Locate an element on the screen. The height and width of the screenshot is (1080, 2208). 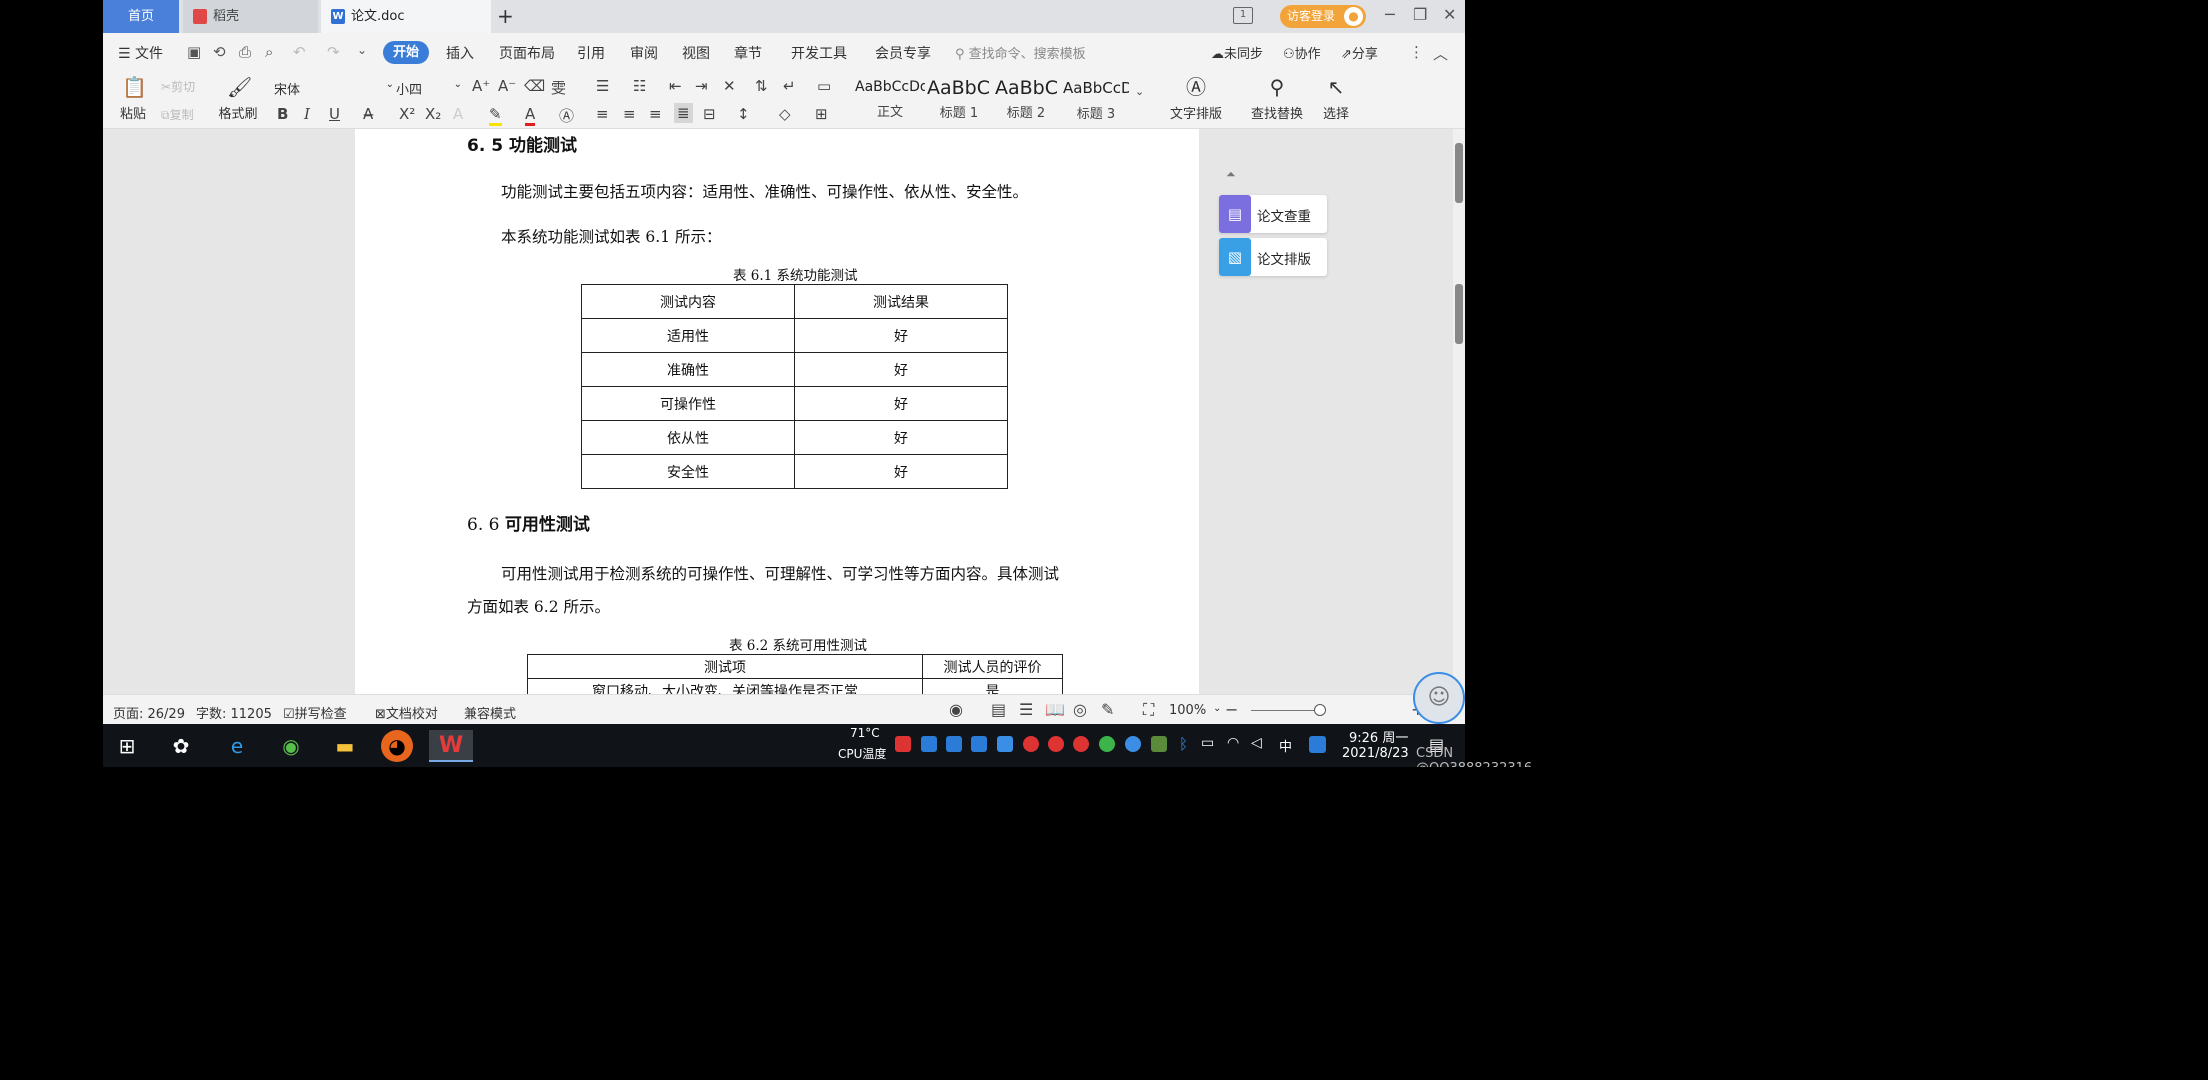
nvidia-icon is located at coordinates (1159, 744).